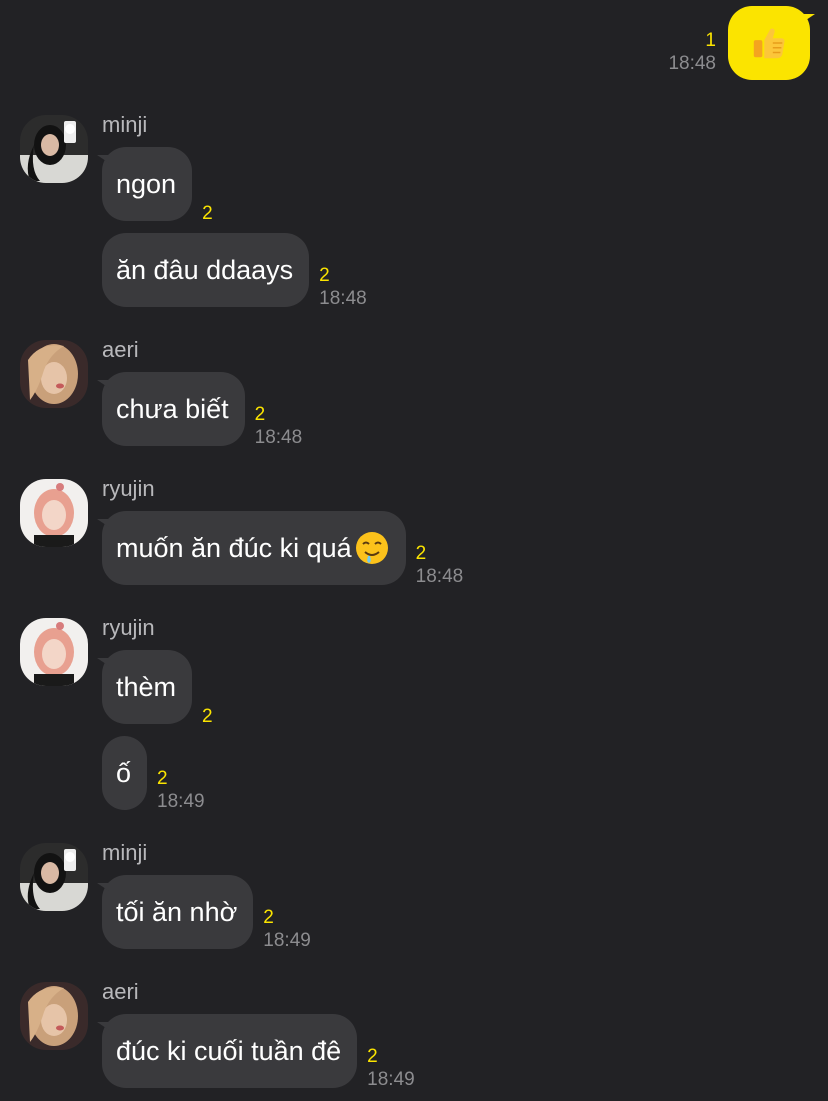 Image resolution: width=828 pixels, height=1101 pixels. I want to click on message-text: muốn ăn đúc ki quá, so click(234, 547).